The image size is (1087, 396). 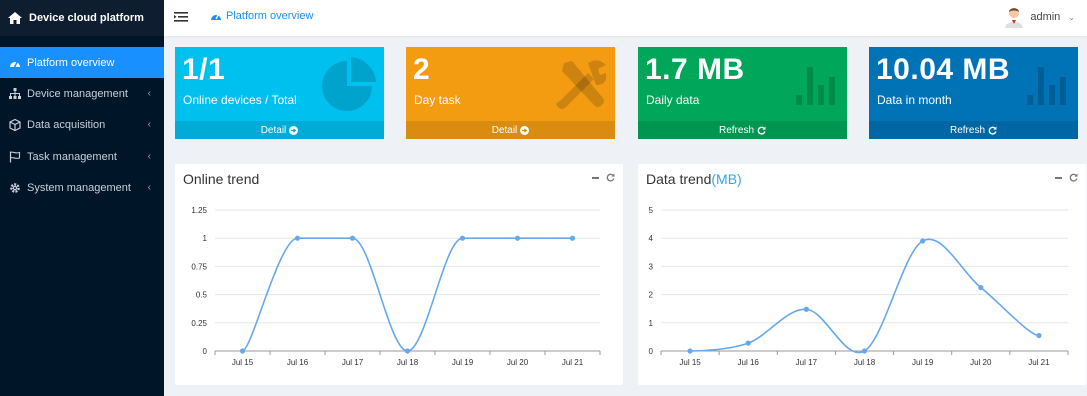 I want to click on bar-chart-icon, so click(x=815, y=86).